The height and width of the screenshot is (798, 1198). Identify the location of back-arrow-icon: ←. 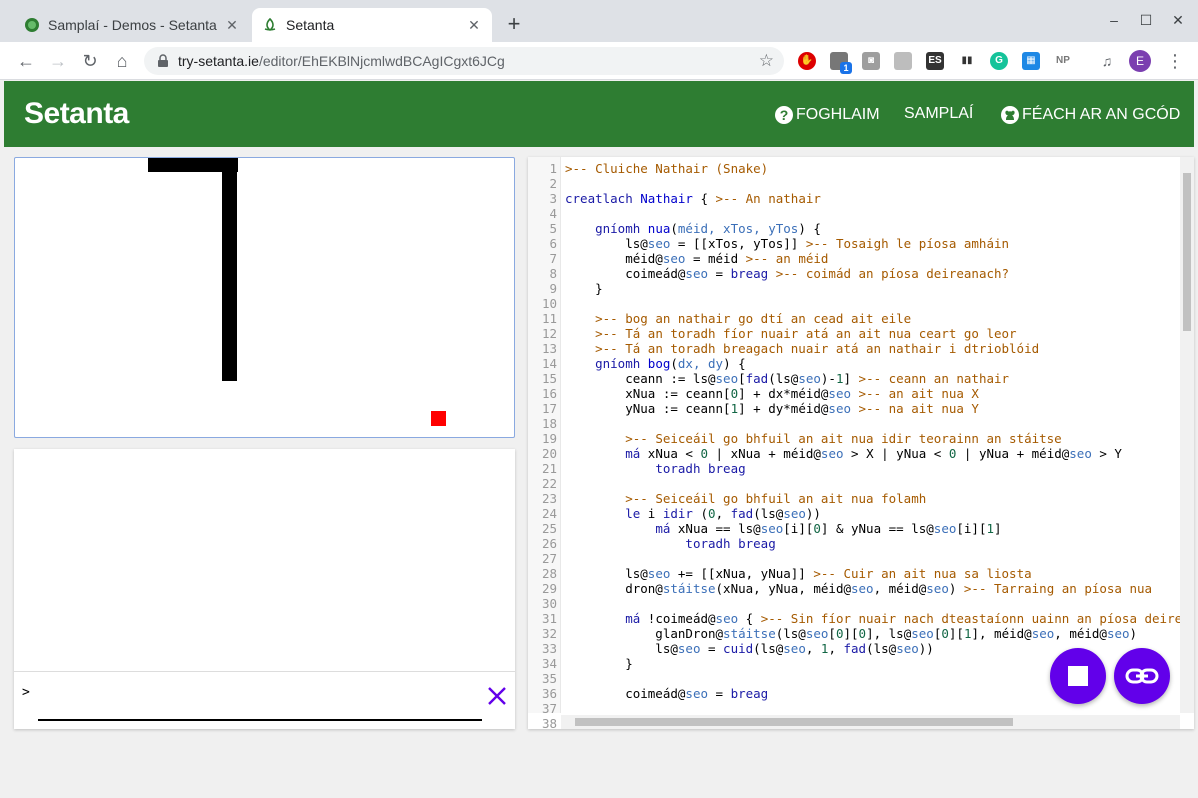
(26, 61).